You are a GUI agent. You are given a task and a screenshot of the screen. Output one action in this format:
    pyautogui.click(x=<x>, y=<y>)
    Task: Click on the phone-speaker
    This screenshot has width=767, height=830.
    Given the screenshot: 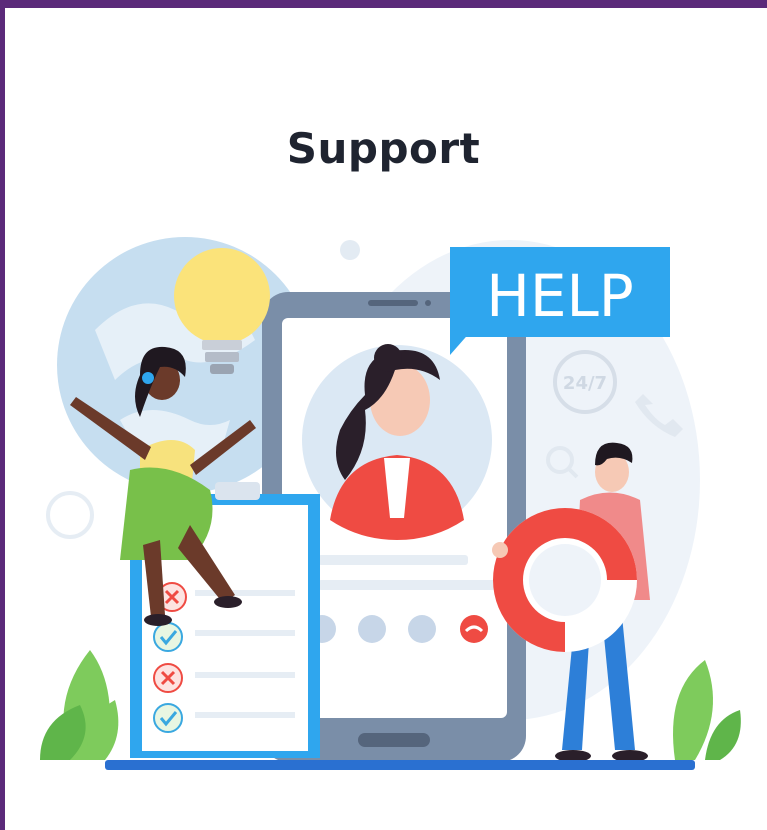 What is the action you would take?
    pyautogui.click(x=393, y=303)
    